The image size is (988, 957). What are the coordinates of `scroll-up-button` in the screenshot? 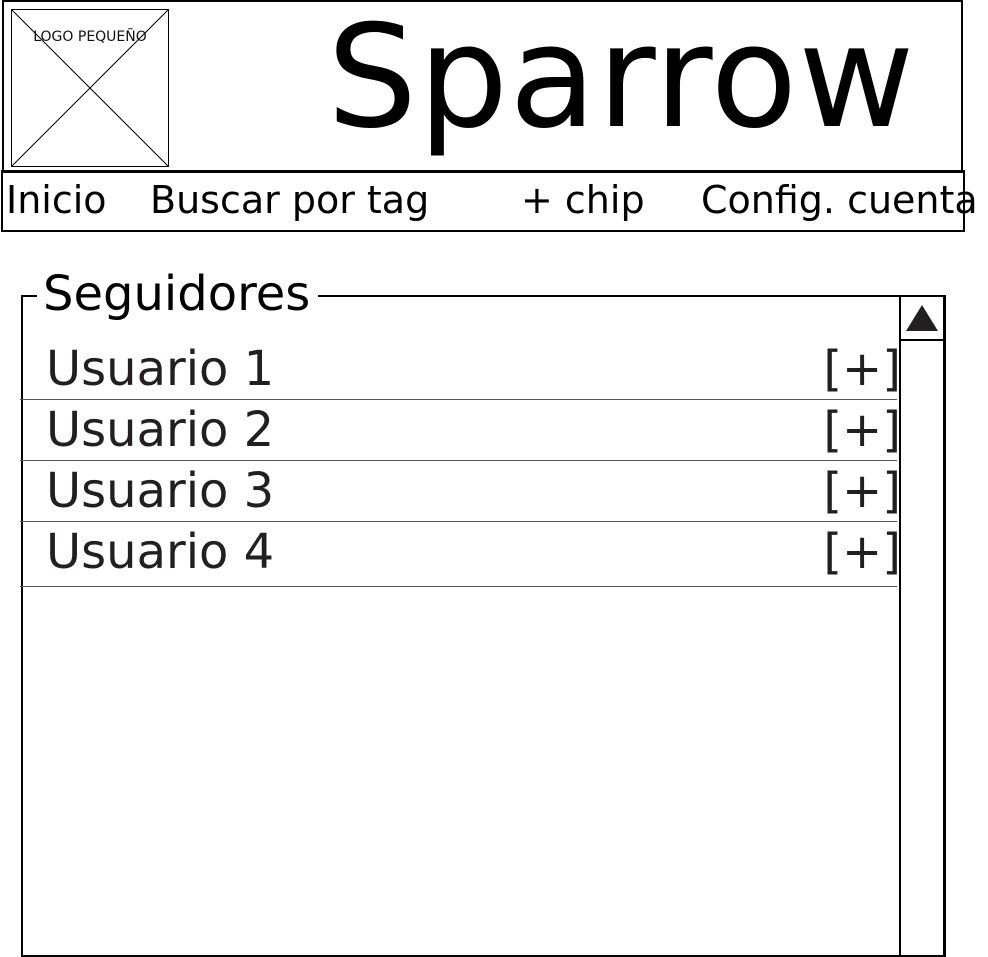 It's located at (922, 319).